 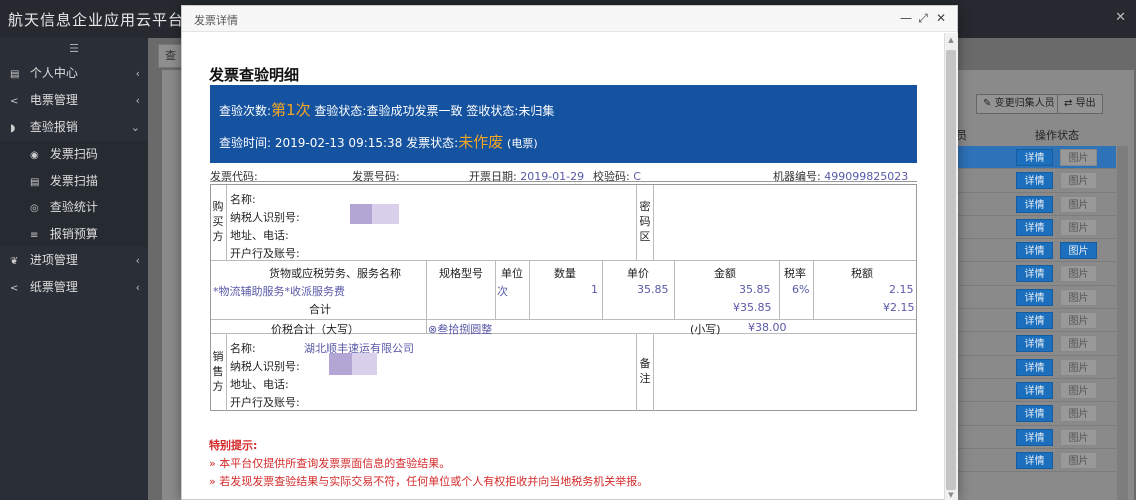 I want to click on column-header-operation: 操作状态, so click(x=1057, y=135).